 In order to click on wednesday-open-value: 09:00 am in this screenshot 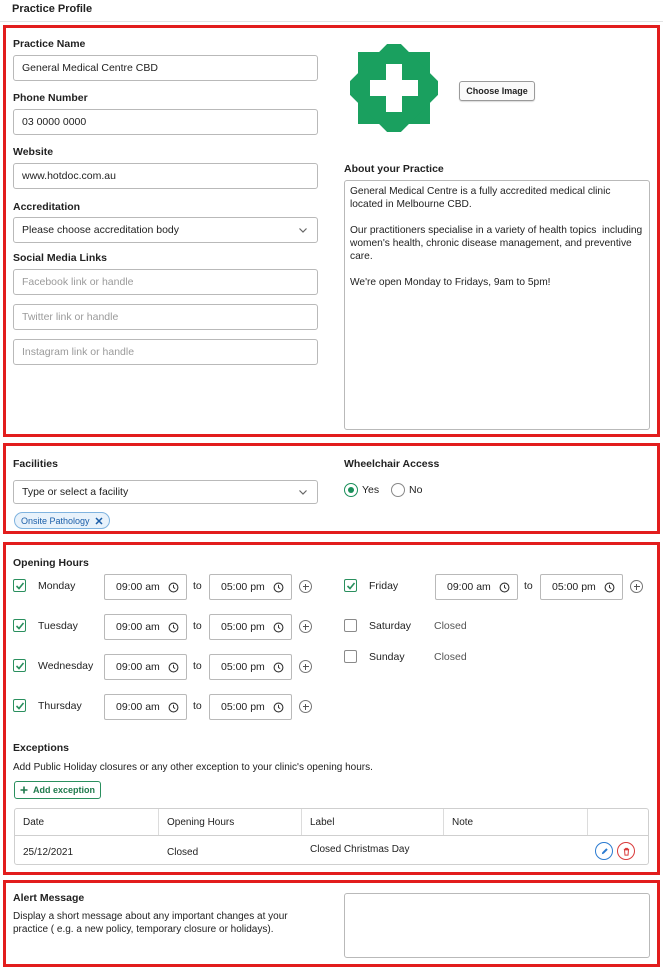, I will do `click(138, 667)`.